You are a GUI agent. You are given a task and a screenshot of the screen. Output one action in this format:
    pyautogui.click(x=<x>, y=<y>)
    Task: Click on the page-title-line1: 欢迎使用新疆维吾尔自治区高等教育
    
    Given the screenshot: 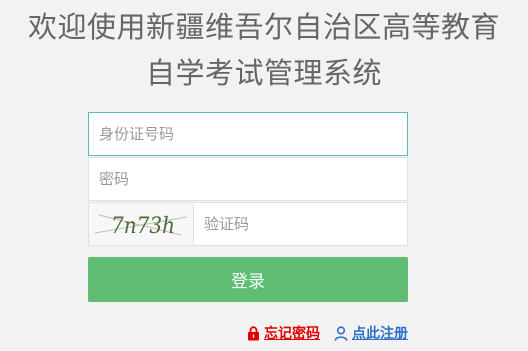 What is the action you would take?
    pyautogui.click(x=263, y=27)
    